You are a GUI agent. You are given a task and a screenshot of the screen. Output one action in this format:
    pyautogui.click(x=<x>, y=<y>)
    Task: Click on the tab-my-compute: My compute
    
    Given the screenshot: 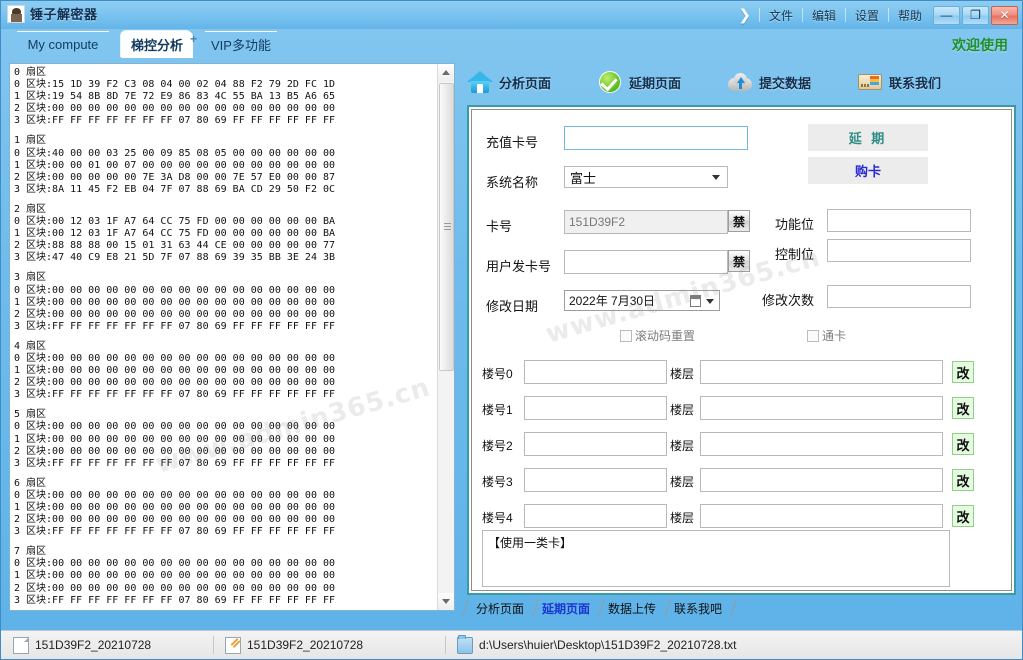 What is the action you would take?
    pyautogui.click(x=63, y=44)
    